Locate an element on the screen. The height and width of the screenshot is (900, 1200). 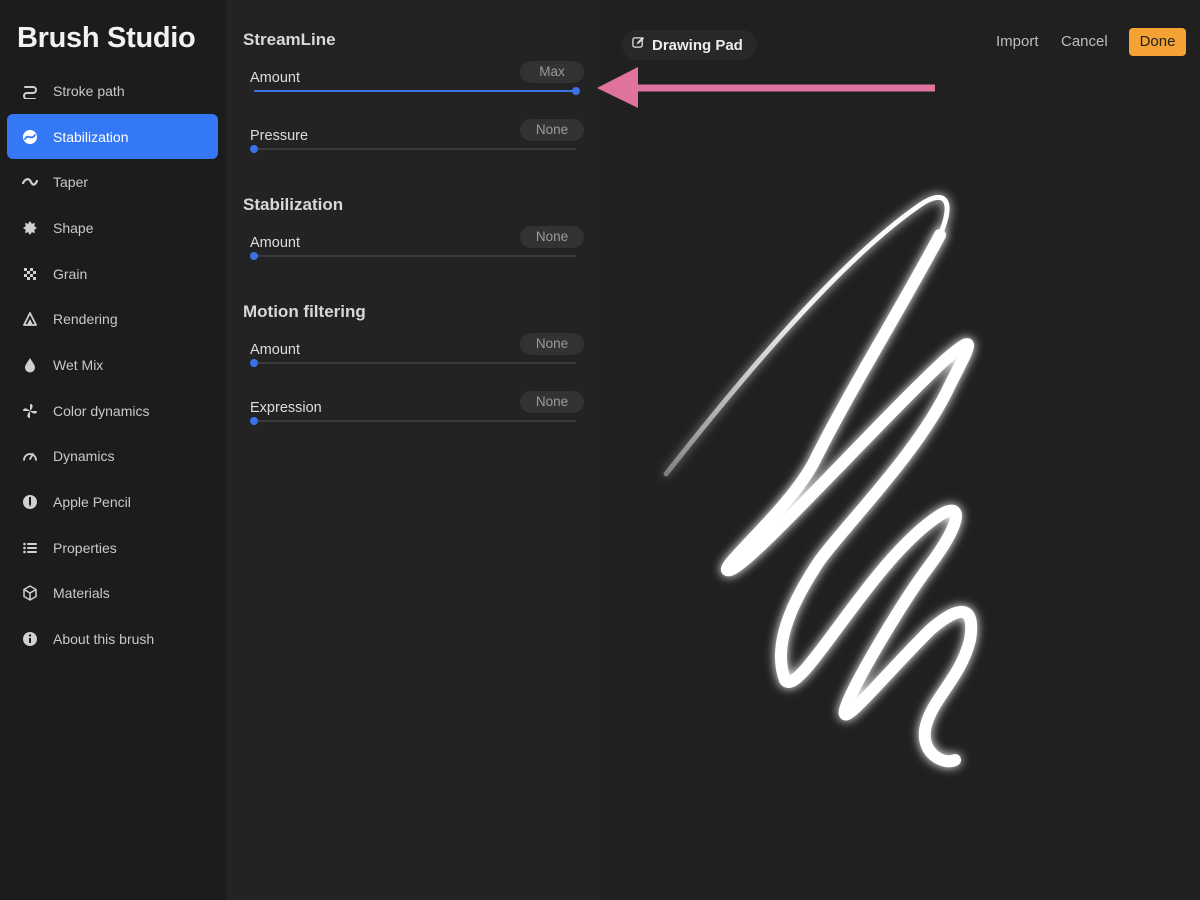
setting-label: Pressure is located at coordinates (279, 136).